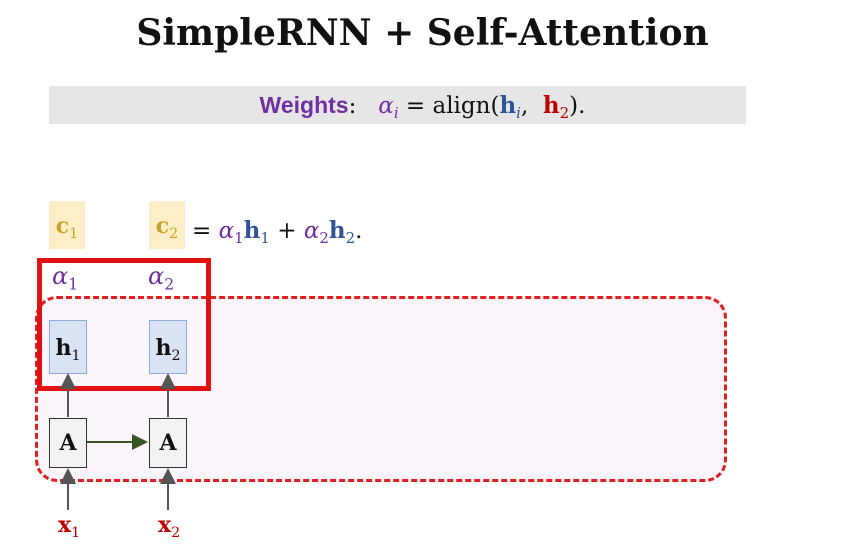 This screenshot has height=557, width=845. What do you see at coordinates (118, 441) in the screenshot?
I see `diagram-arrows` at bounding box center [118, 441].